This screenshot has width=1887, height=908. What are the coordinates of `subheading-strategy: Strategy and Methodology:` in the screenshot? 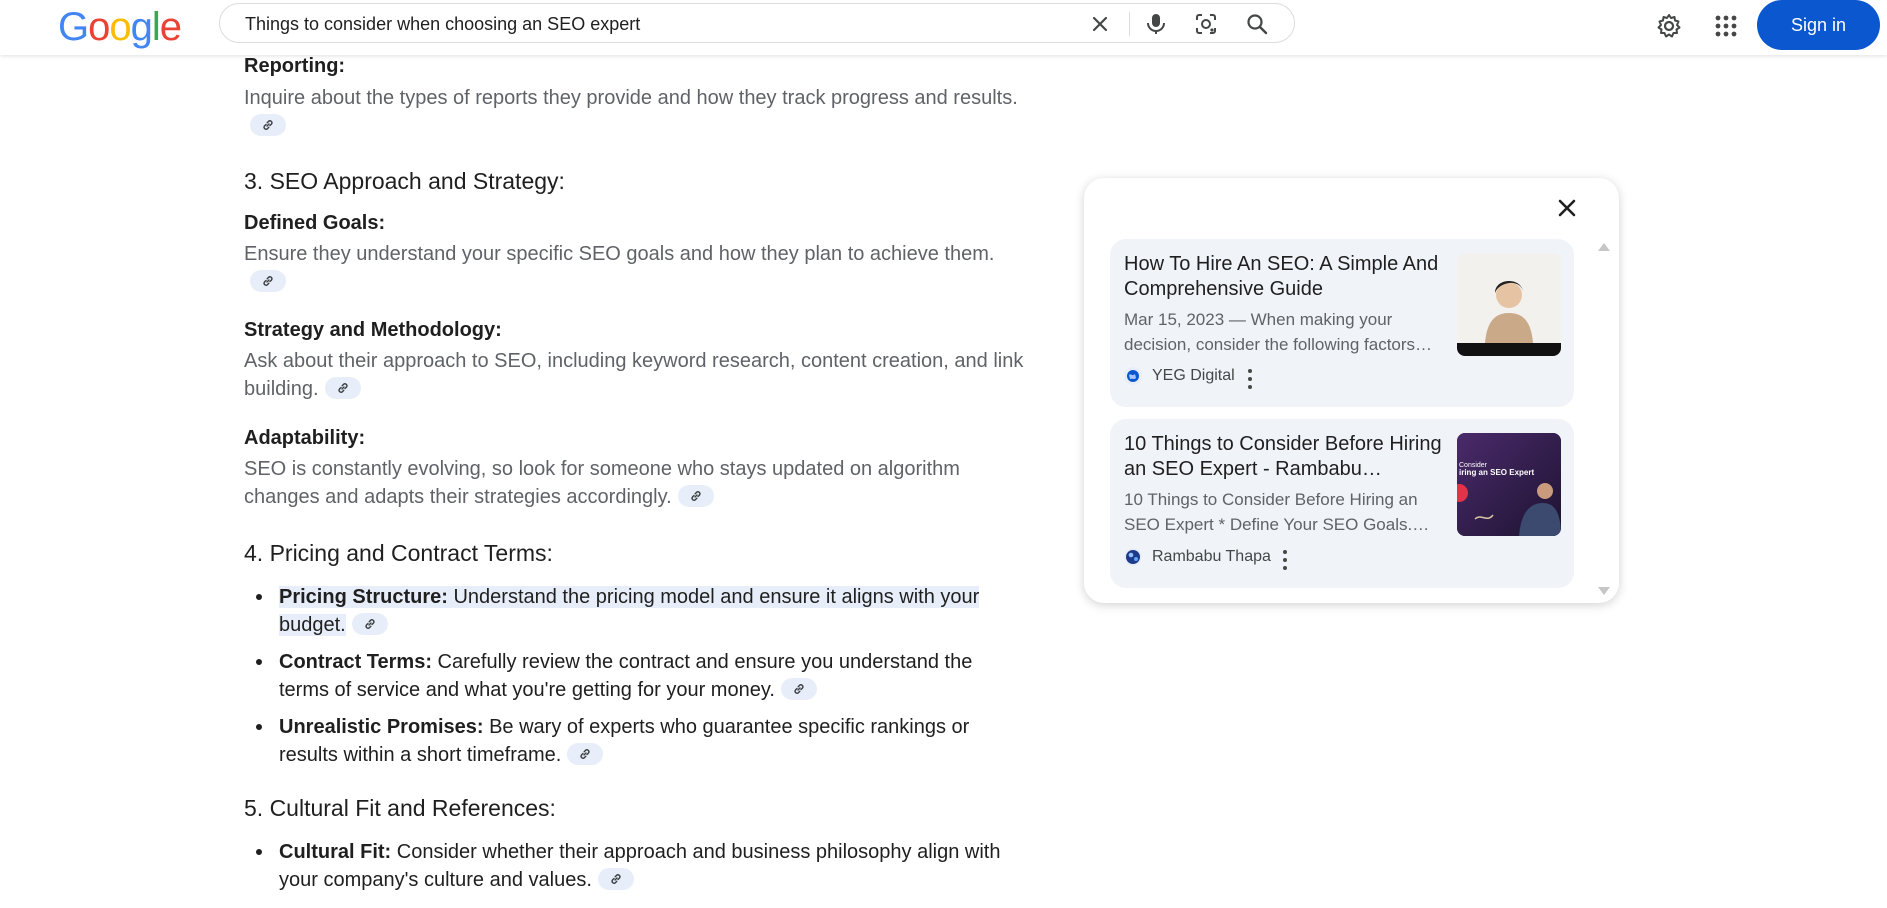 It's located at (373, 330).